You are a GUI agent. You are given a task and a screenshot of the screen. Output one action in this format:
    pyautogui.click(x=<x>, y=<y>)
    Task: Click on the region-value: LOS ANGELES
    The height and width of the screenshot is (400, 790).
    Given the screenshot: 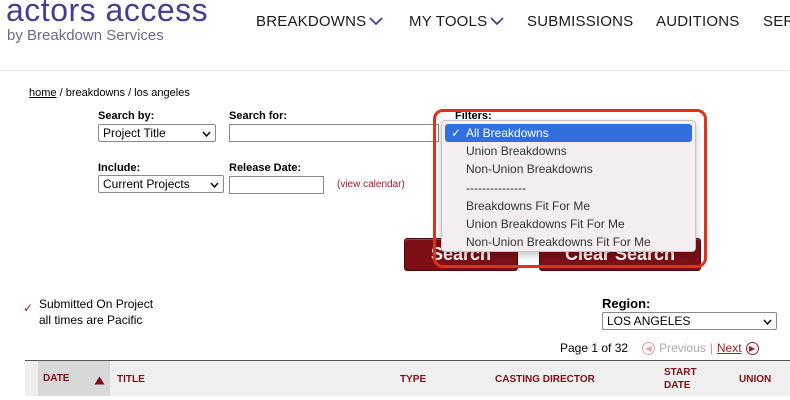 What is the action you would take?
    pyautogui.click(x=649, y=321)
    